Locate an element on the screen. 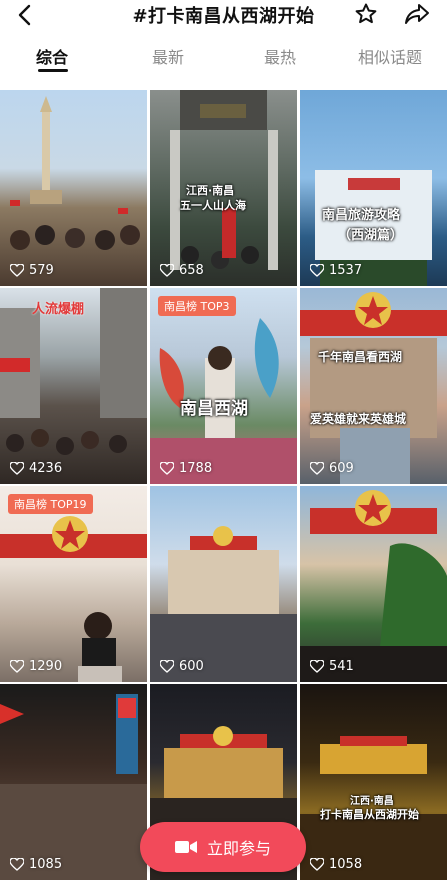 This screenshot has width=447, height=882. join-button-label: 立即参与 is located at coordinates (238, 848).